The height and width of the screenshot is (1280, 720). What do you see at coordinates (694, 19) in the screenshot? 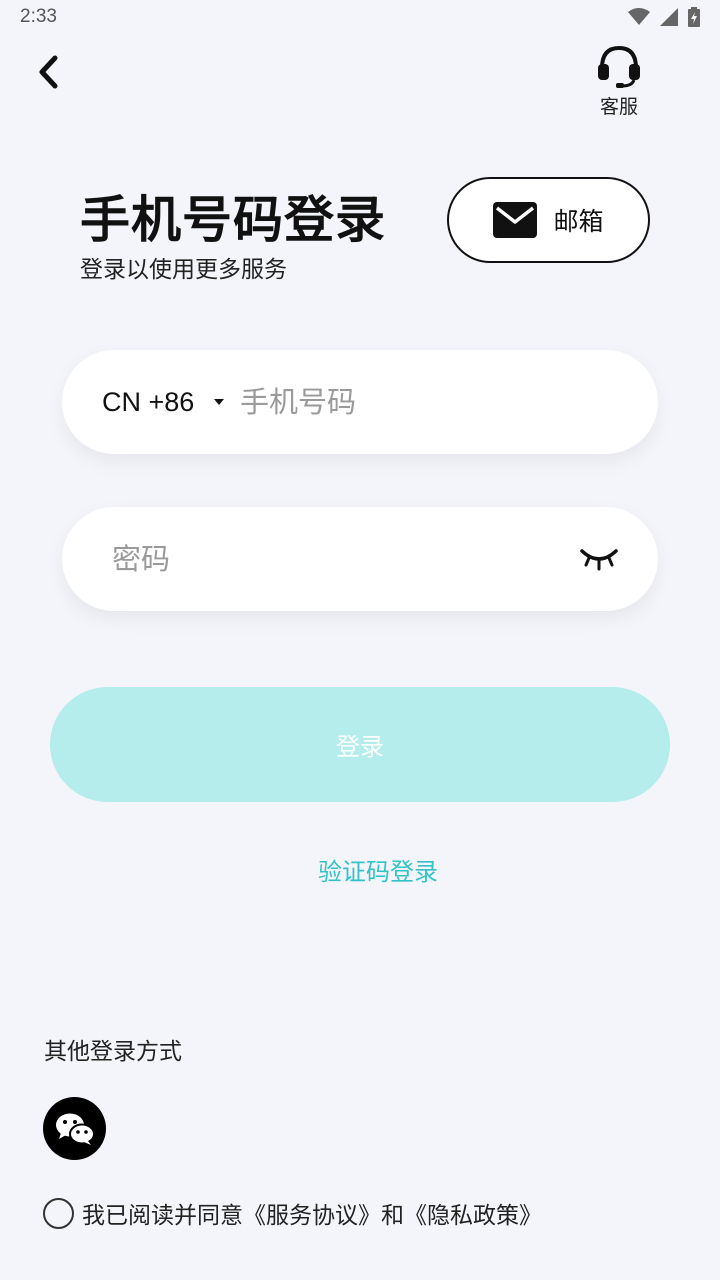
I see `battery-icon` at bounding box center [694, 19].